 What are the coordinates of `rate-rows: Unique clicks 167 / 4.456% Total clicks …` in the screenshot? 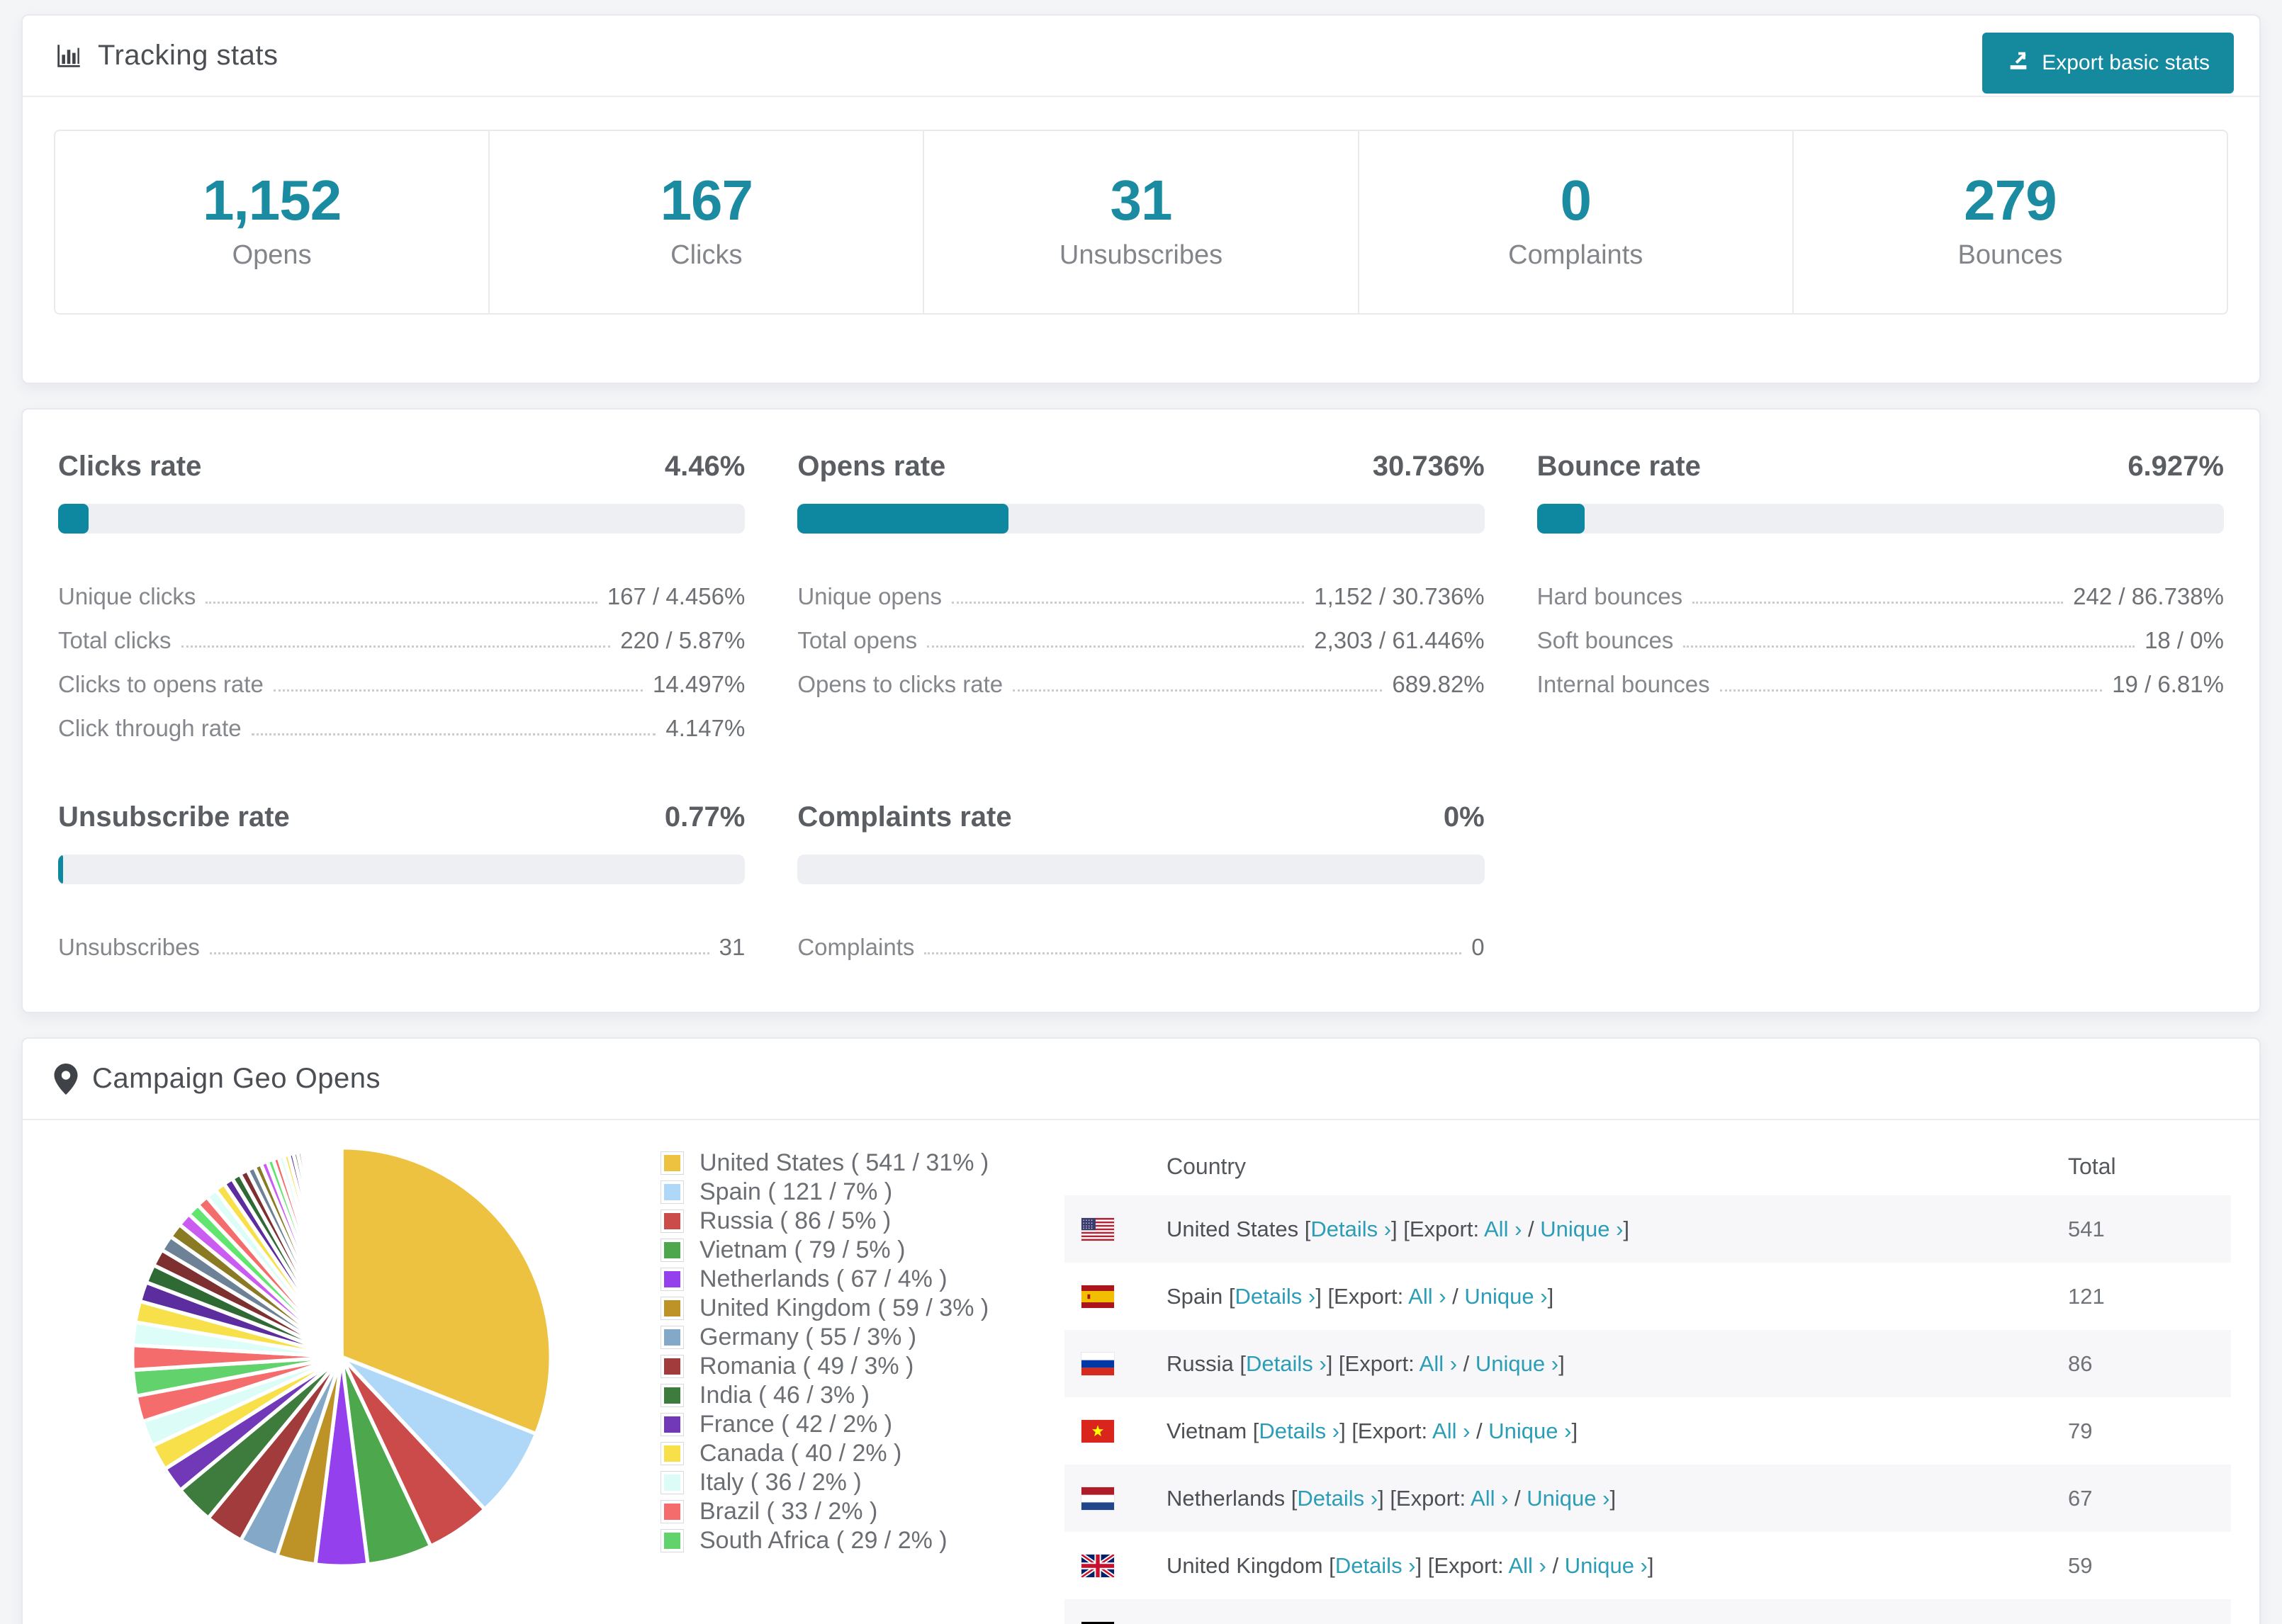 It's located at (402, 654).